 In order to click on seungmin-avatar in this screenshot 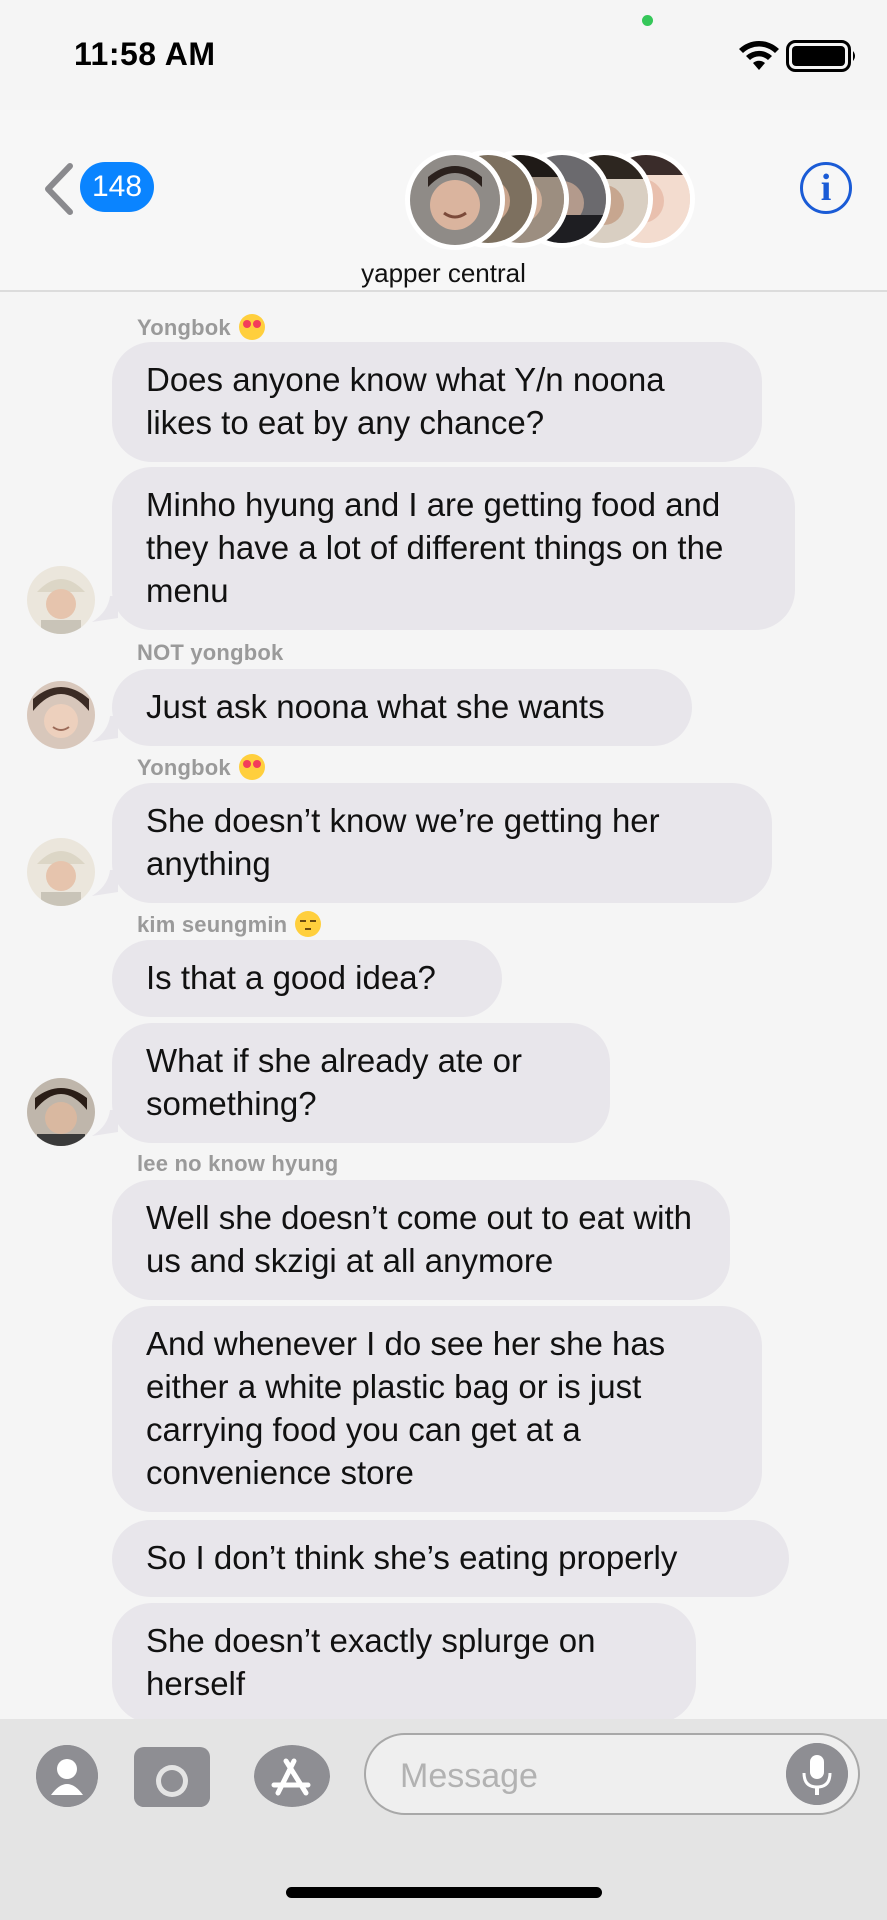, I will do `click(61, 1112)`.